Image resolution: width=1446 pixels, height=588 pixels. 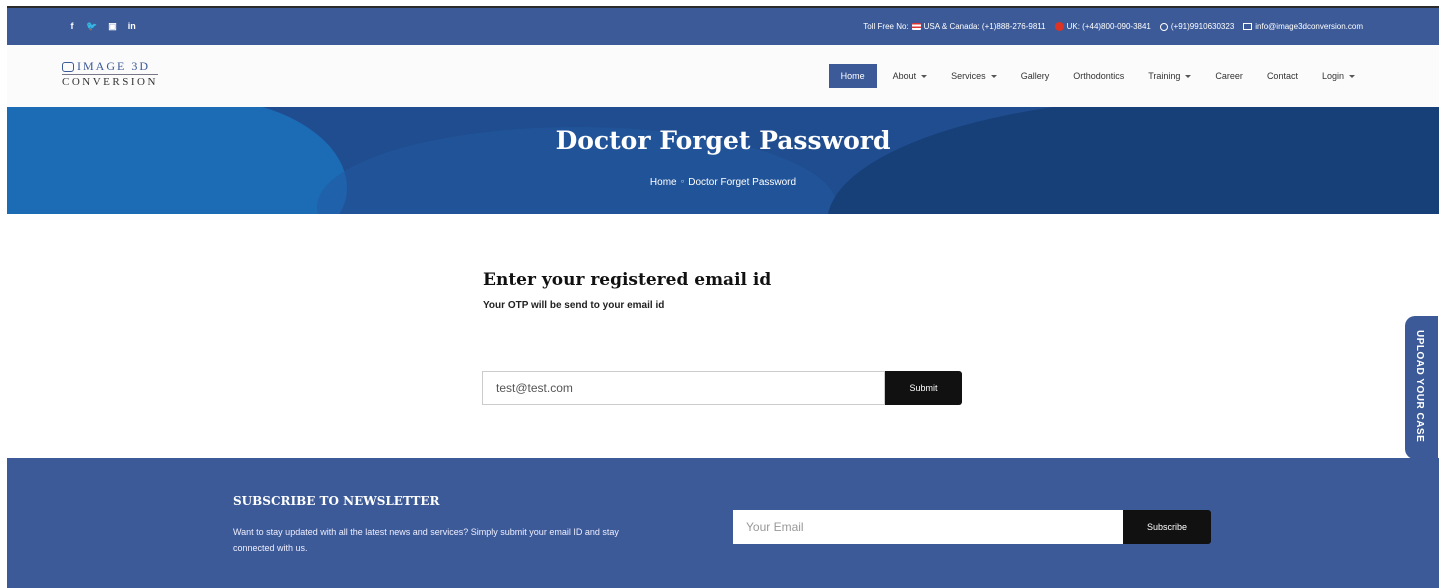 I want to click on submit-button: Submit, so click(x=923, y=388).